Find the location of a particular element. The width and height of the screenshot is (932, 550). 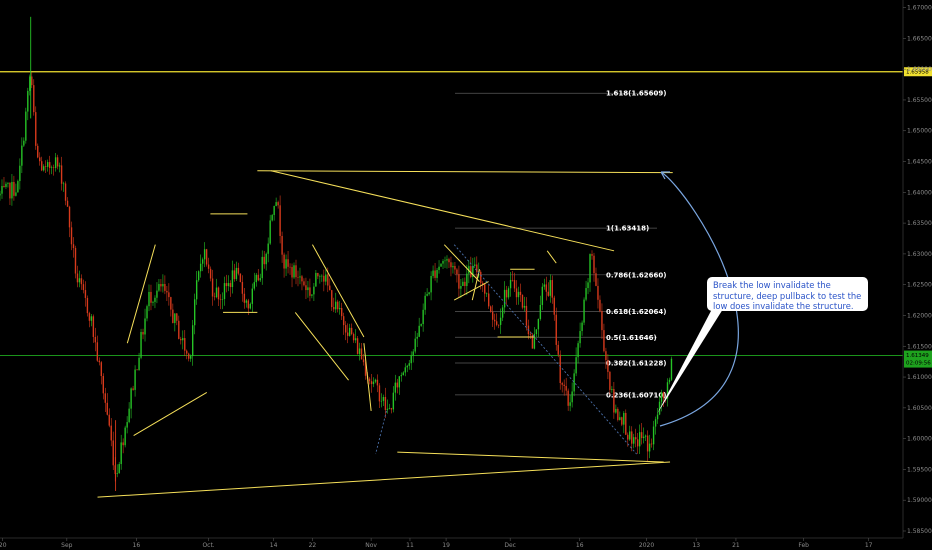

time-tick-label: Oct. is located at coordinates (208, 545).